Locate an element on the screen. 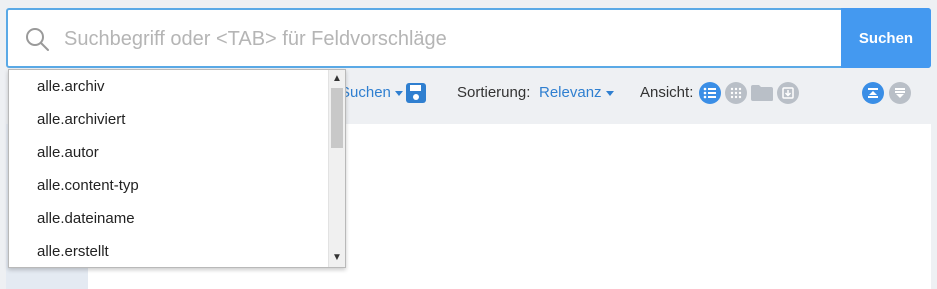 This screenshot has height=289, width=937. scroll-down-icon: ▼ is located at coordinates (337, 258).